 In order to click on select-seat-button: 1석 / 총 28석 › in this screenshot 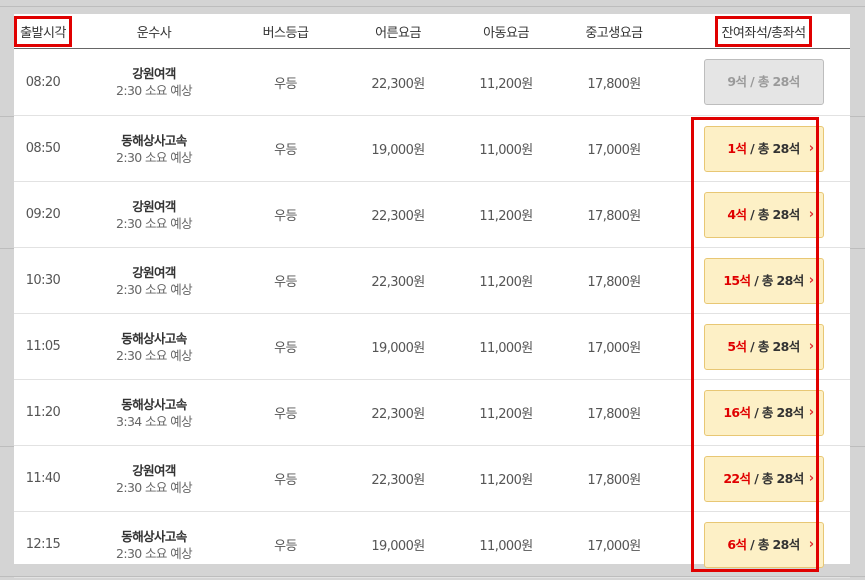, I will do `click(763, 148)`.